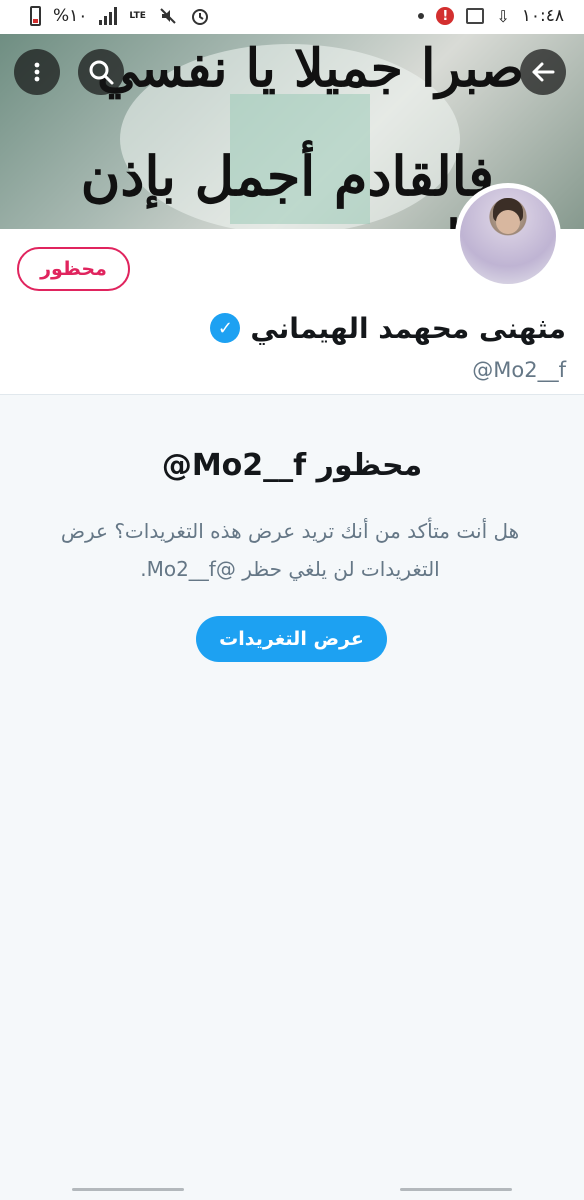 This screenshot has width=584, height=1200. What do you see at coordinates (519, 370) in the screenshot?
I see `user-handle: @Mo2__f` at bounding box center [519, 370].